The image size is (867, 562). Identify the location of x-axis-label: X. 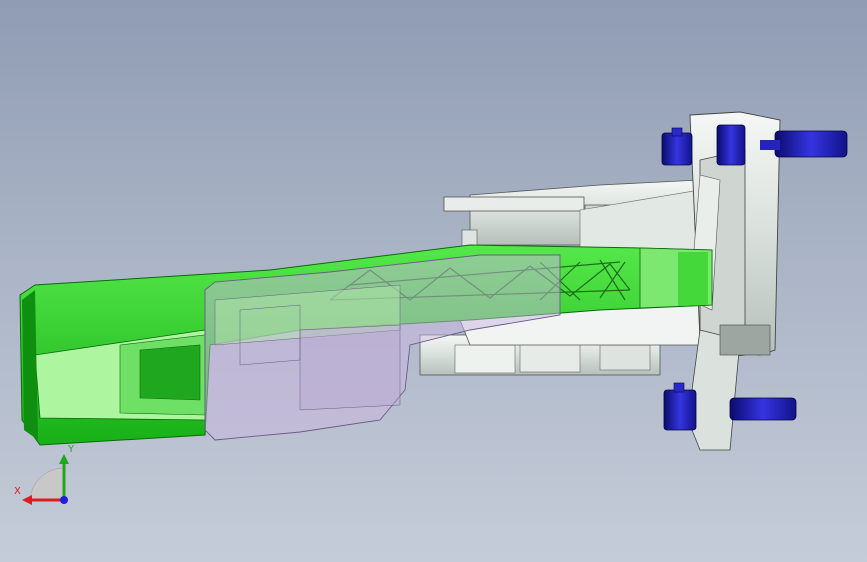
(17, 491).